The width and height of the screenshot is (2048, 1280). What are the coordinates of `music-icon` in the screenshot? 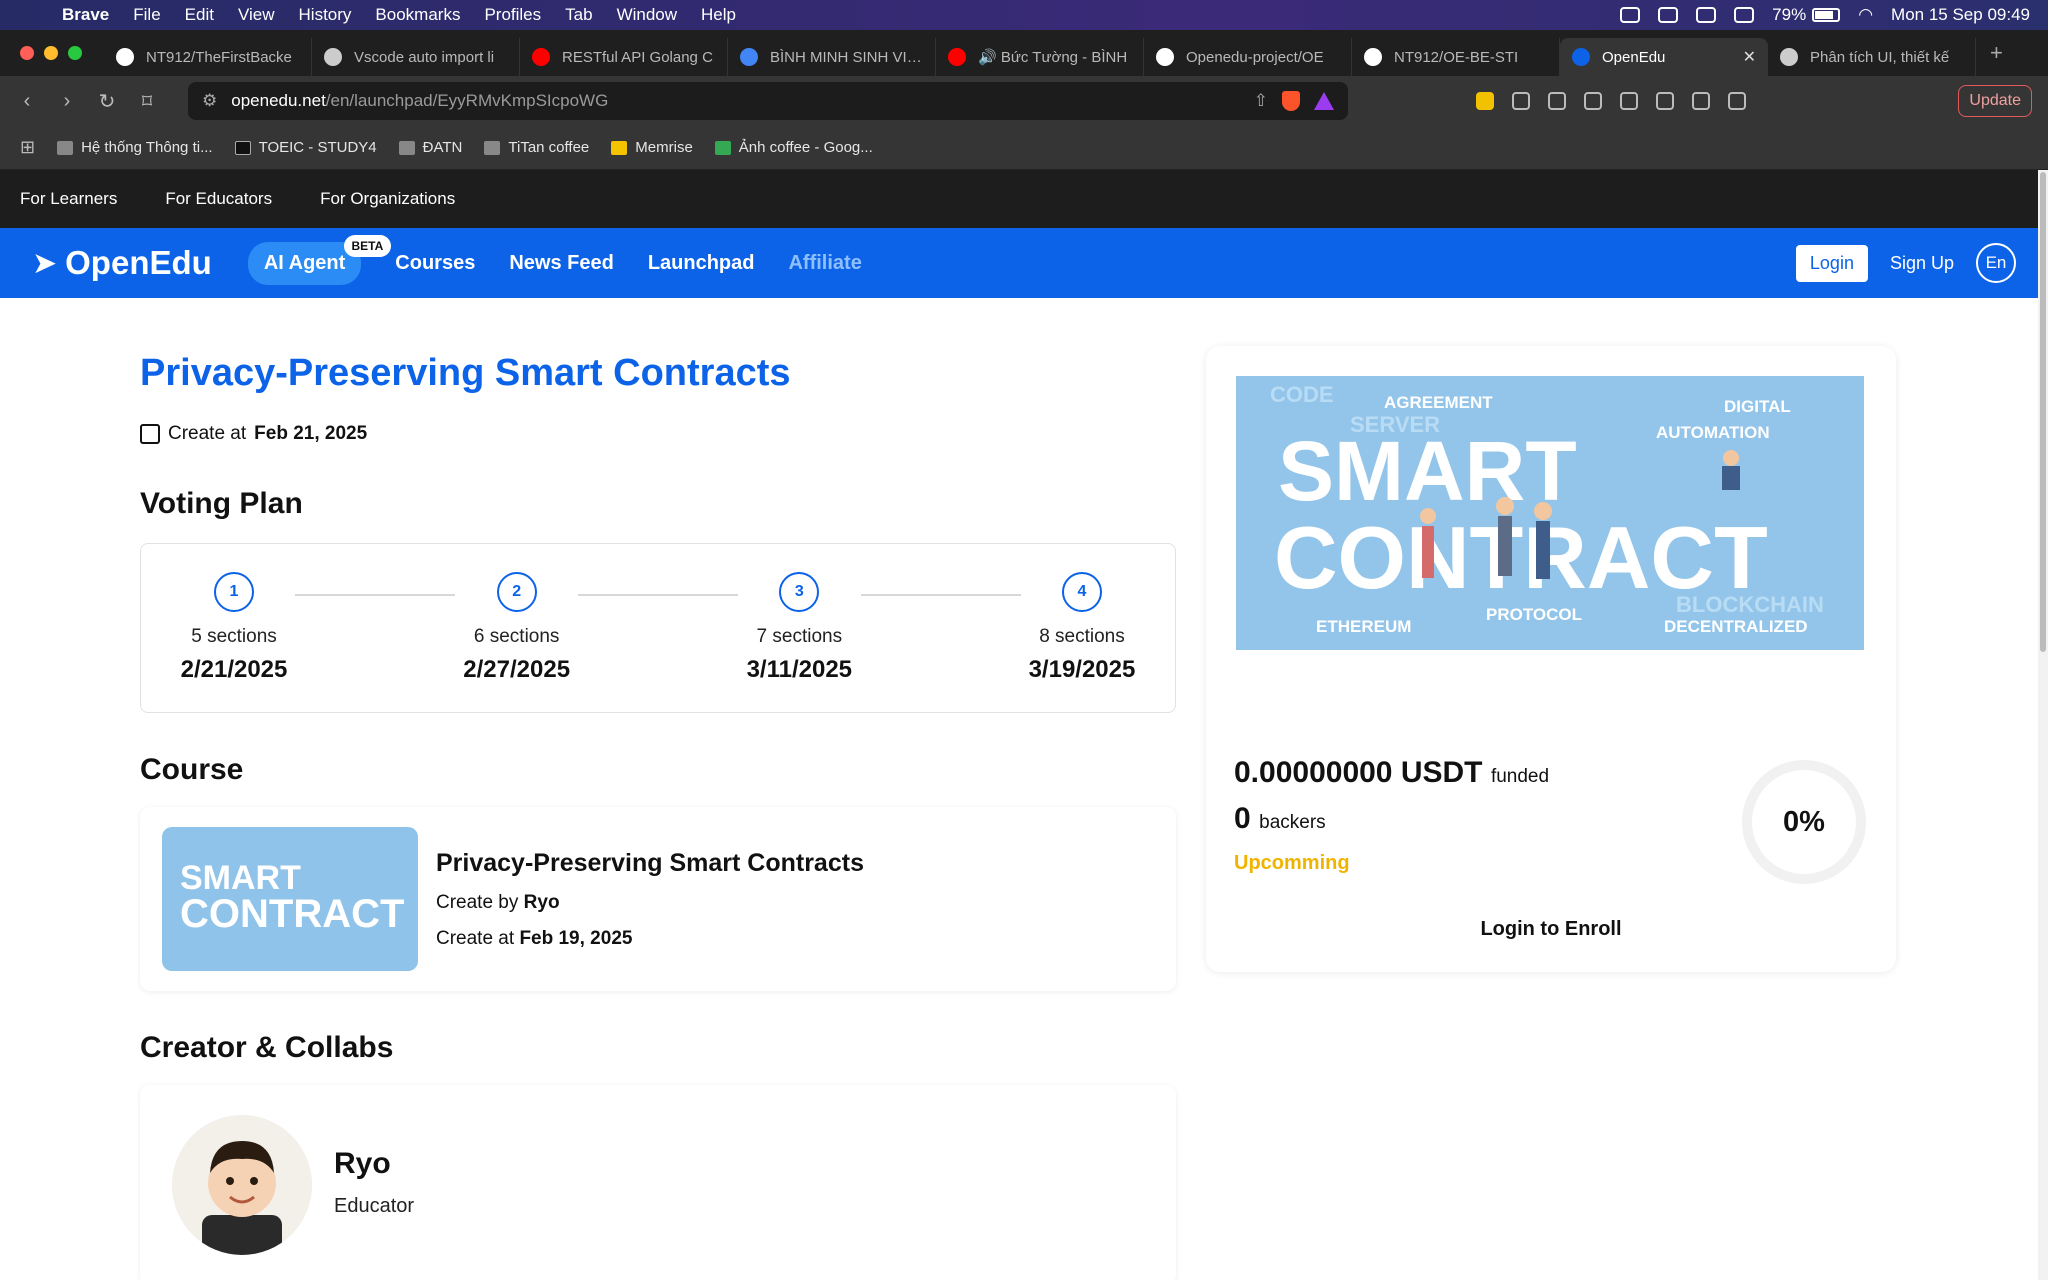 It's located at (1593, 101).